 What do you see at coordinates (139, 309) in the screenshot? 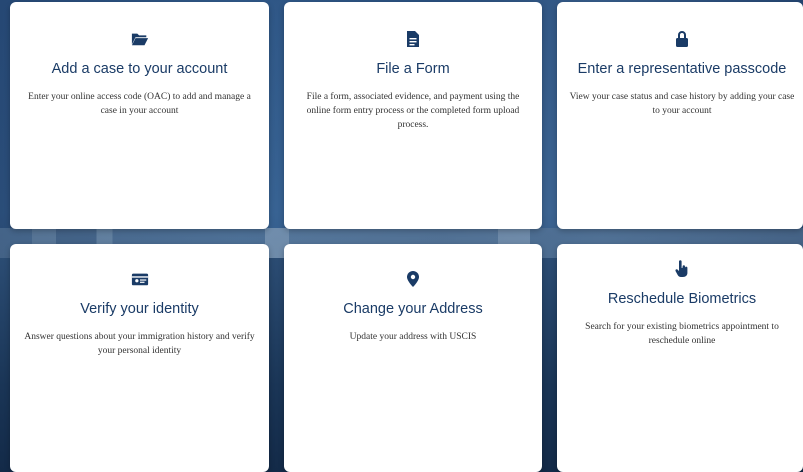
I see `card-title: Verify your identity` at bounding box center [139, 309].